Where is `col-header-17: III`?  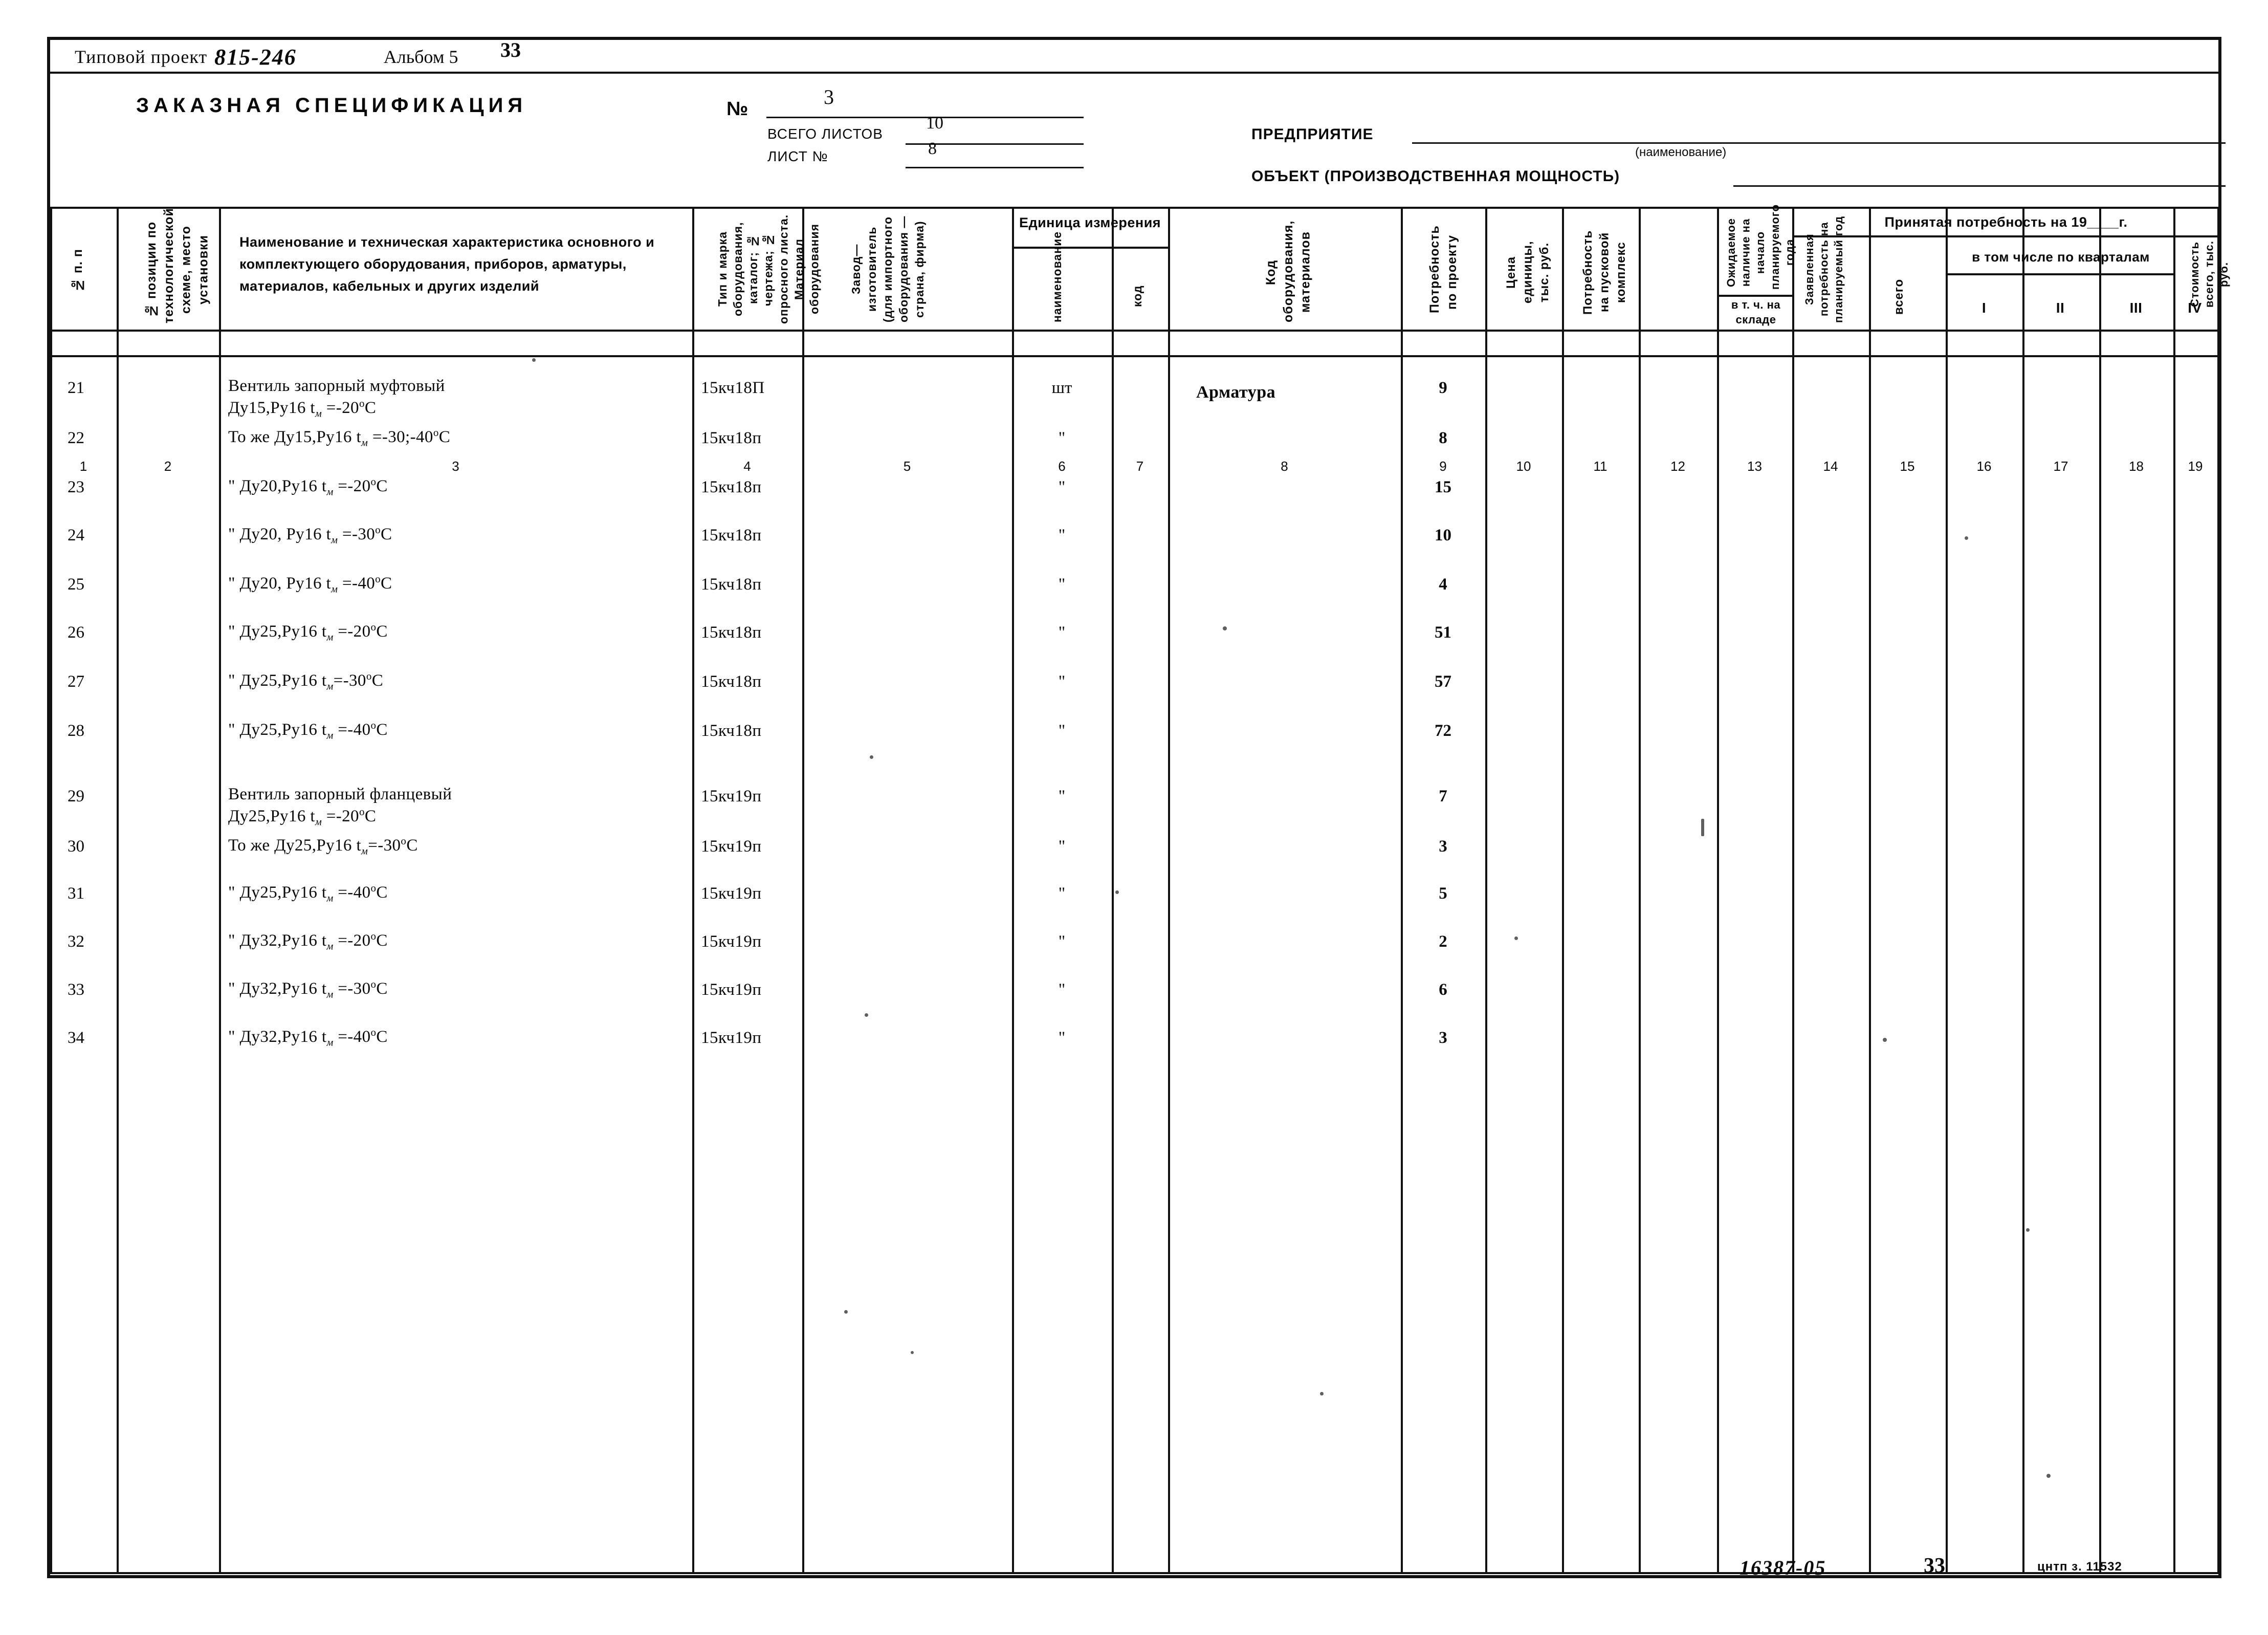 col-header-17: III is located at coordinates (2136, 308).